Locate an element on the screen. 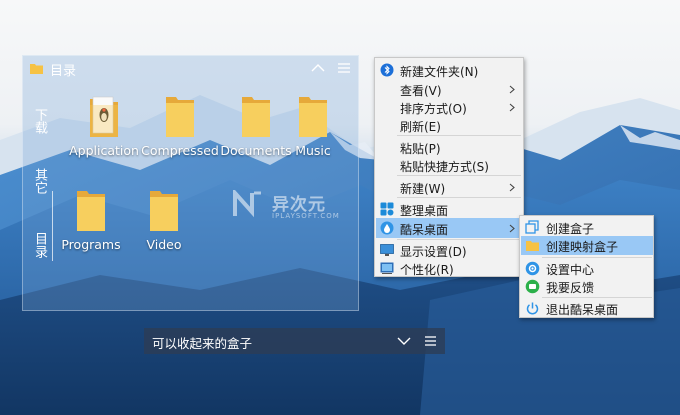 The width and height of the screenshot is (680, 415). menu-item-label: 刷新(E) is located at coordinates (420, 127).